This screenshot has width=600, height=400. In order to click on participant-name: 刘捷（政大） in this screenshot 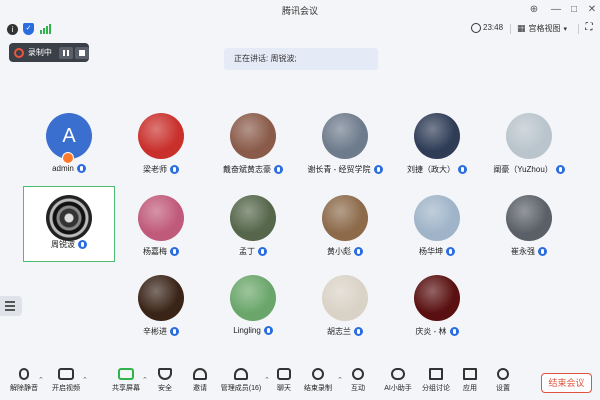, I will do `click(431, 169)`.